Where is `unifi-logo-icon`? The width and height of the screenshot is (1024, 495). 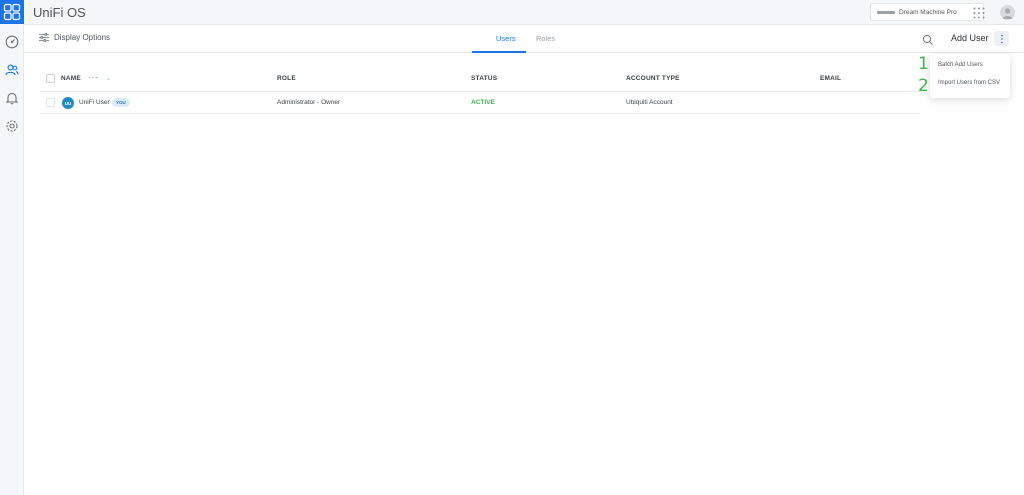 unifi-logo-icon is located at coordinates (12, 12).